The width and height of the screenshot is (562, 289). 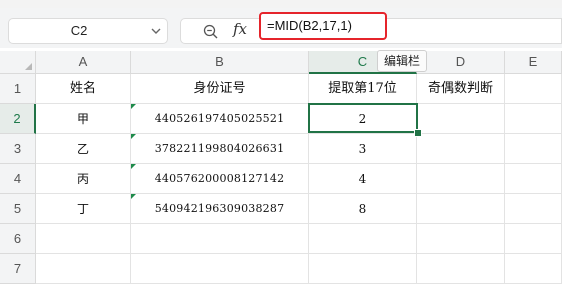 What do you see at coordinates (461, 179) in the screenshot?
I see `cell-d4` at bounding box center [461, 179].